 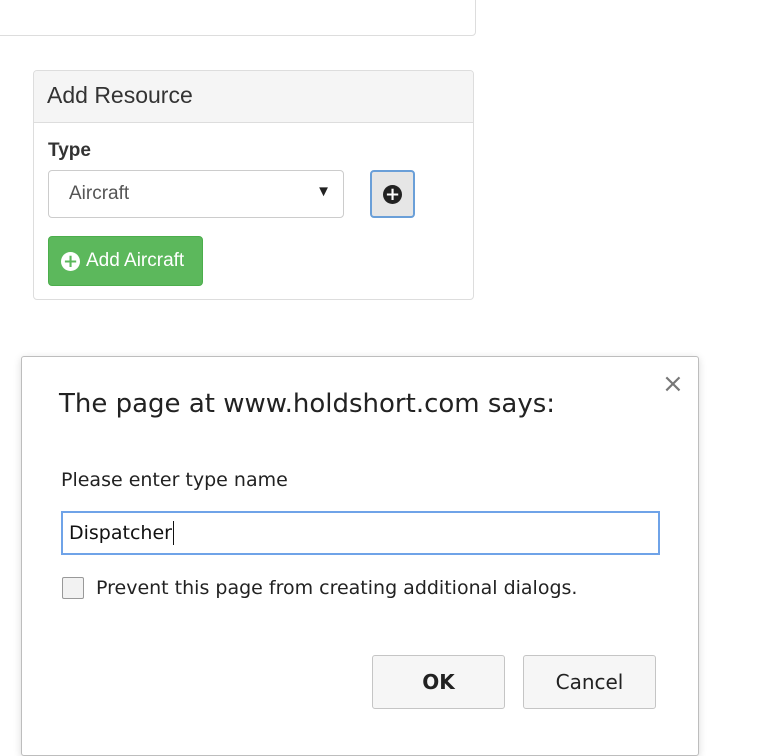 I want to click on dialog-message: Please enter type name, so click(x=174, y=480).